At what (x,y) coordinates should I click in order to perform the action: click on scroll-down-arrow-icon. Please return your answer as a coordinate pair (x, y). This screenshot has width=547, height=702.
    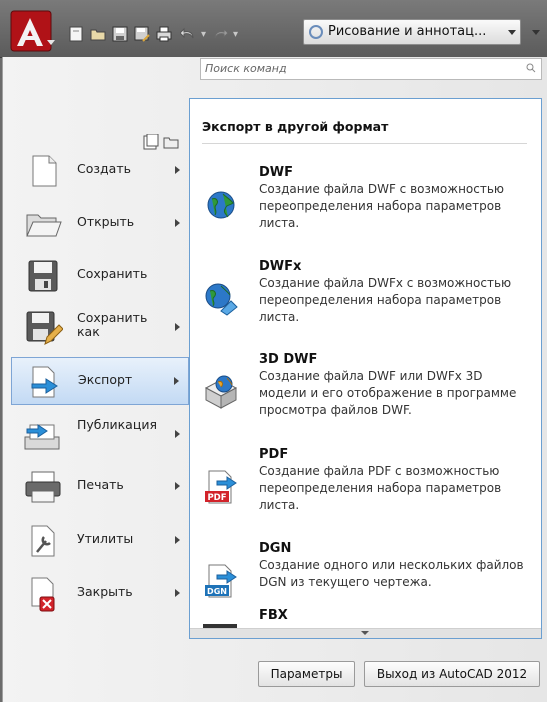
    Looking at the image, I should click on (365, 633).